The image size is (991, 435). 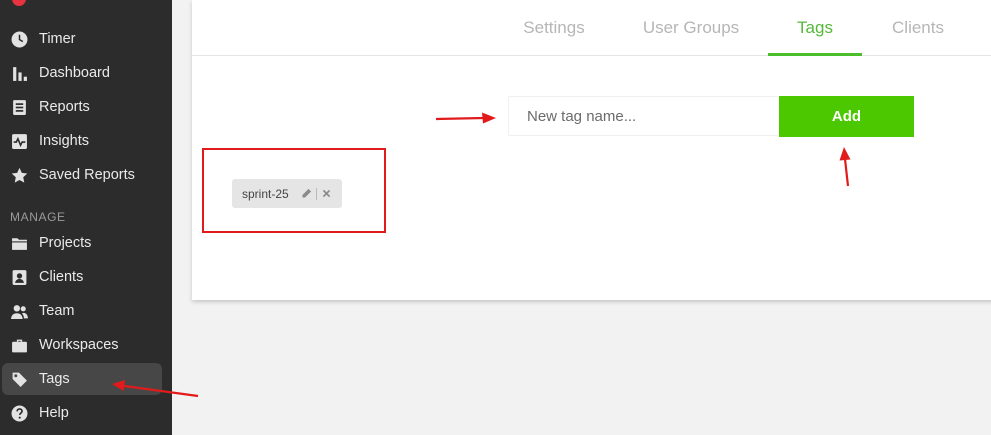 I want to click on sidebar-item-help: Help, so click(x=82, y=413).